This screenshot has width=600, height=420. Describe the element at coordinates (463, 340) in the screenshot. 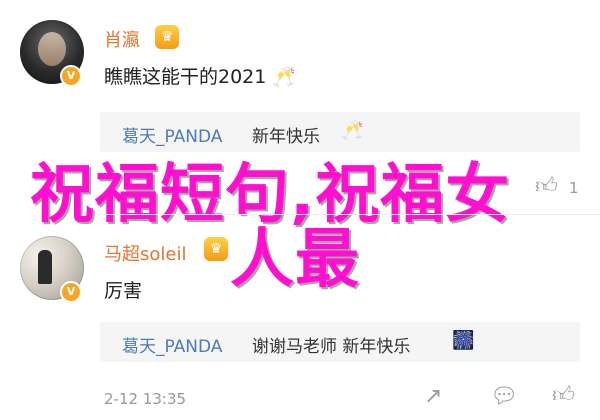

I see `reply-emoji: 🎆` at that location.